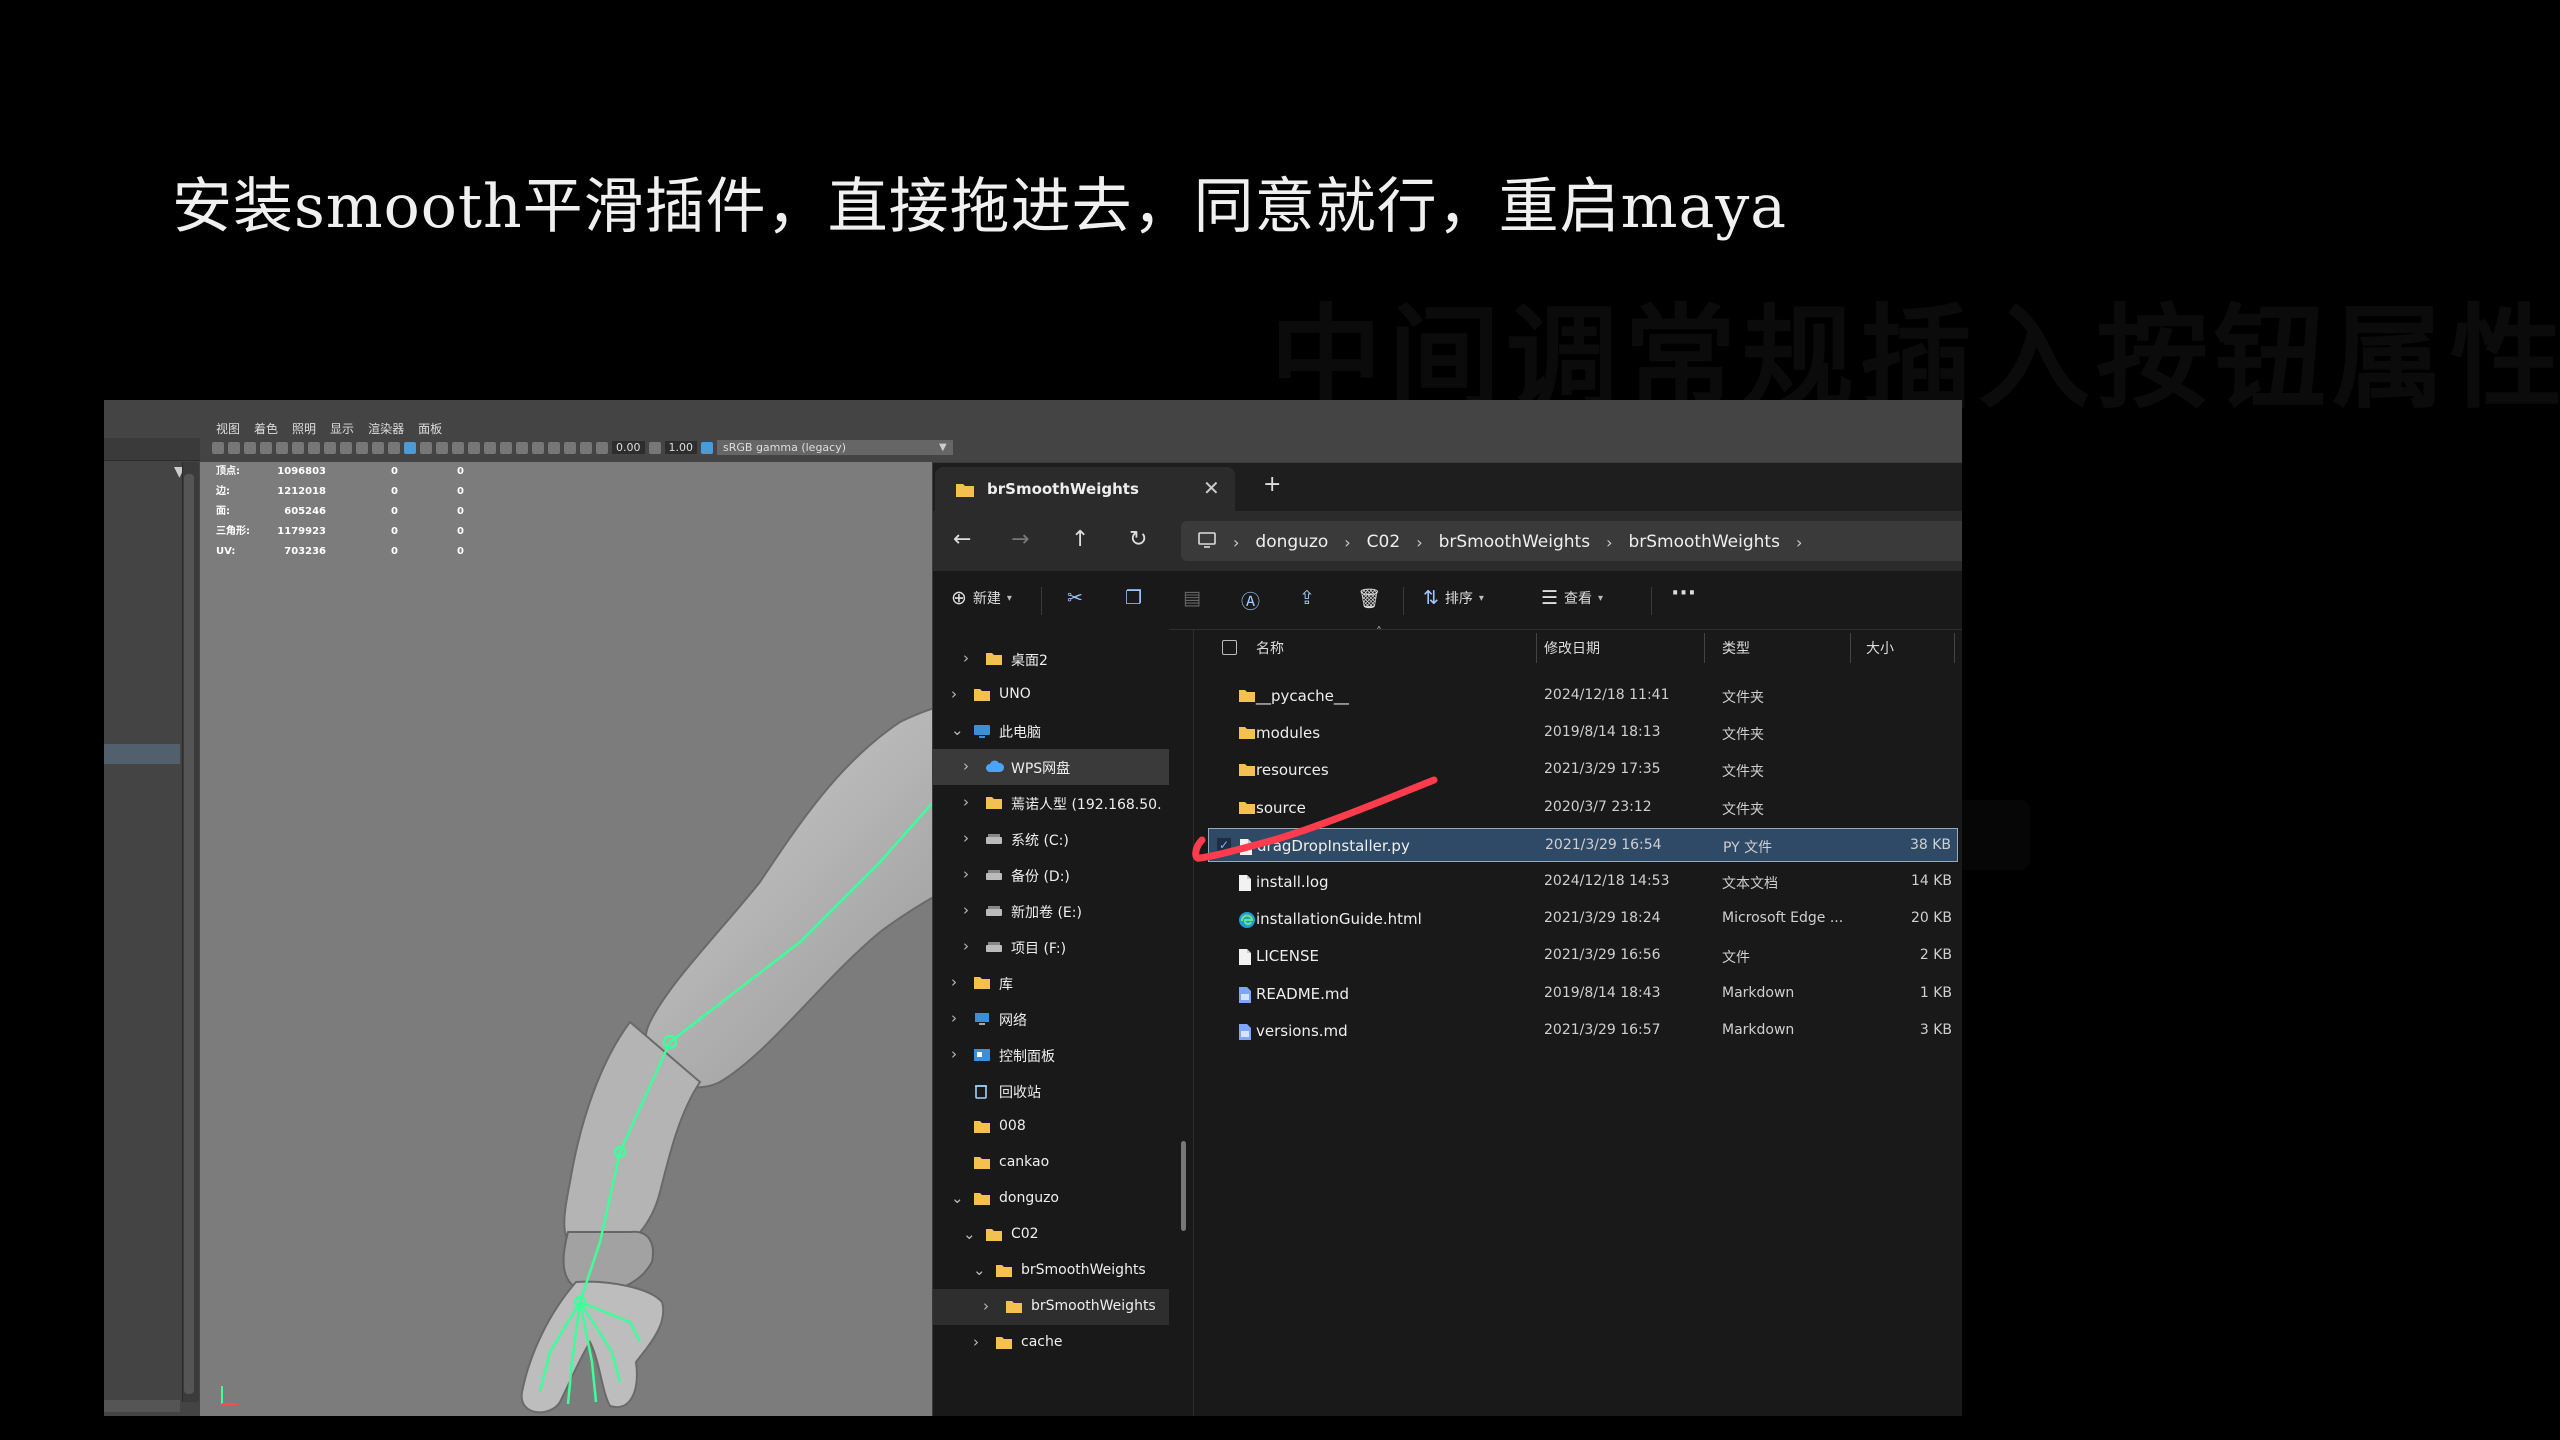 The height and width of the screenshot is (1440, 2560). Describe the element at coordinates (981, 598) in the screenshot. I see `new-button: ⊕ 新建 ▾` at that location.